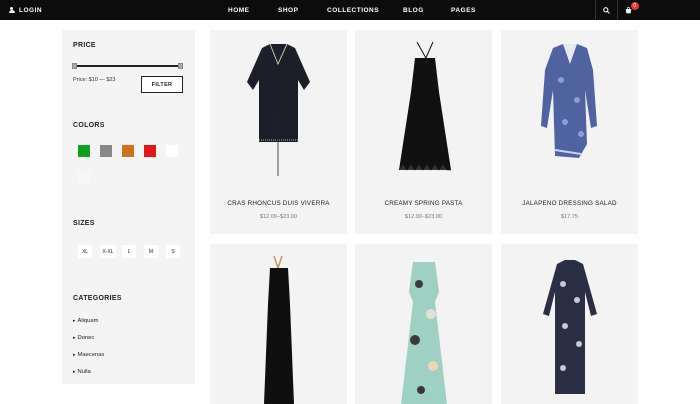 Image resolution: width=700 pixels, height=404 pixels. What do you see at coordinates (569, 203) in the screenshot?
I see `product-name: JALAPENO DRESSING SALAD` at bounding box center [569, 203].